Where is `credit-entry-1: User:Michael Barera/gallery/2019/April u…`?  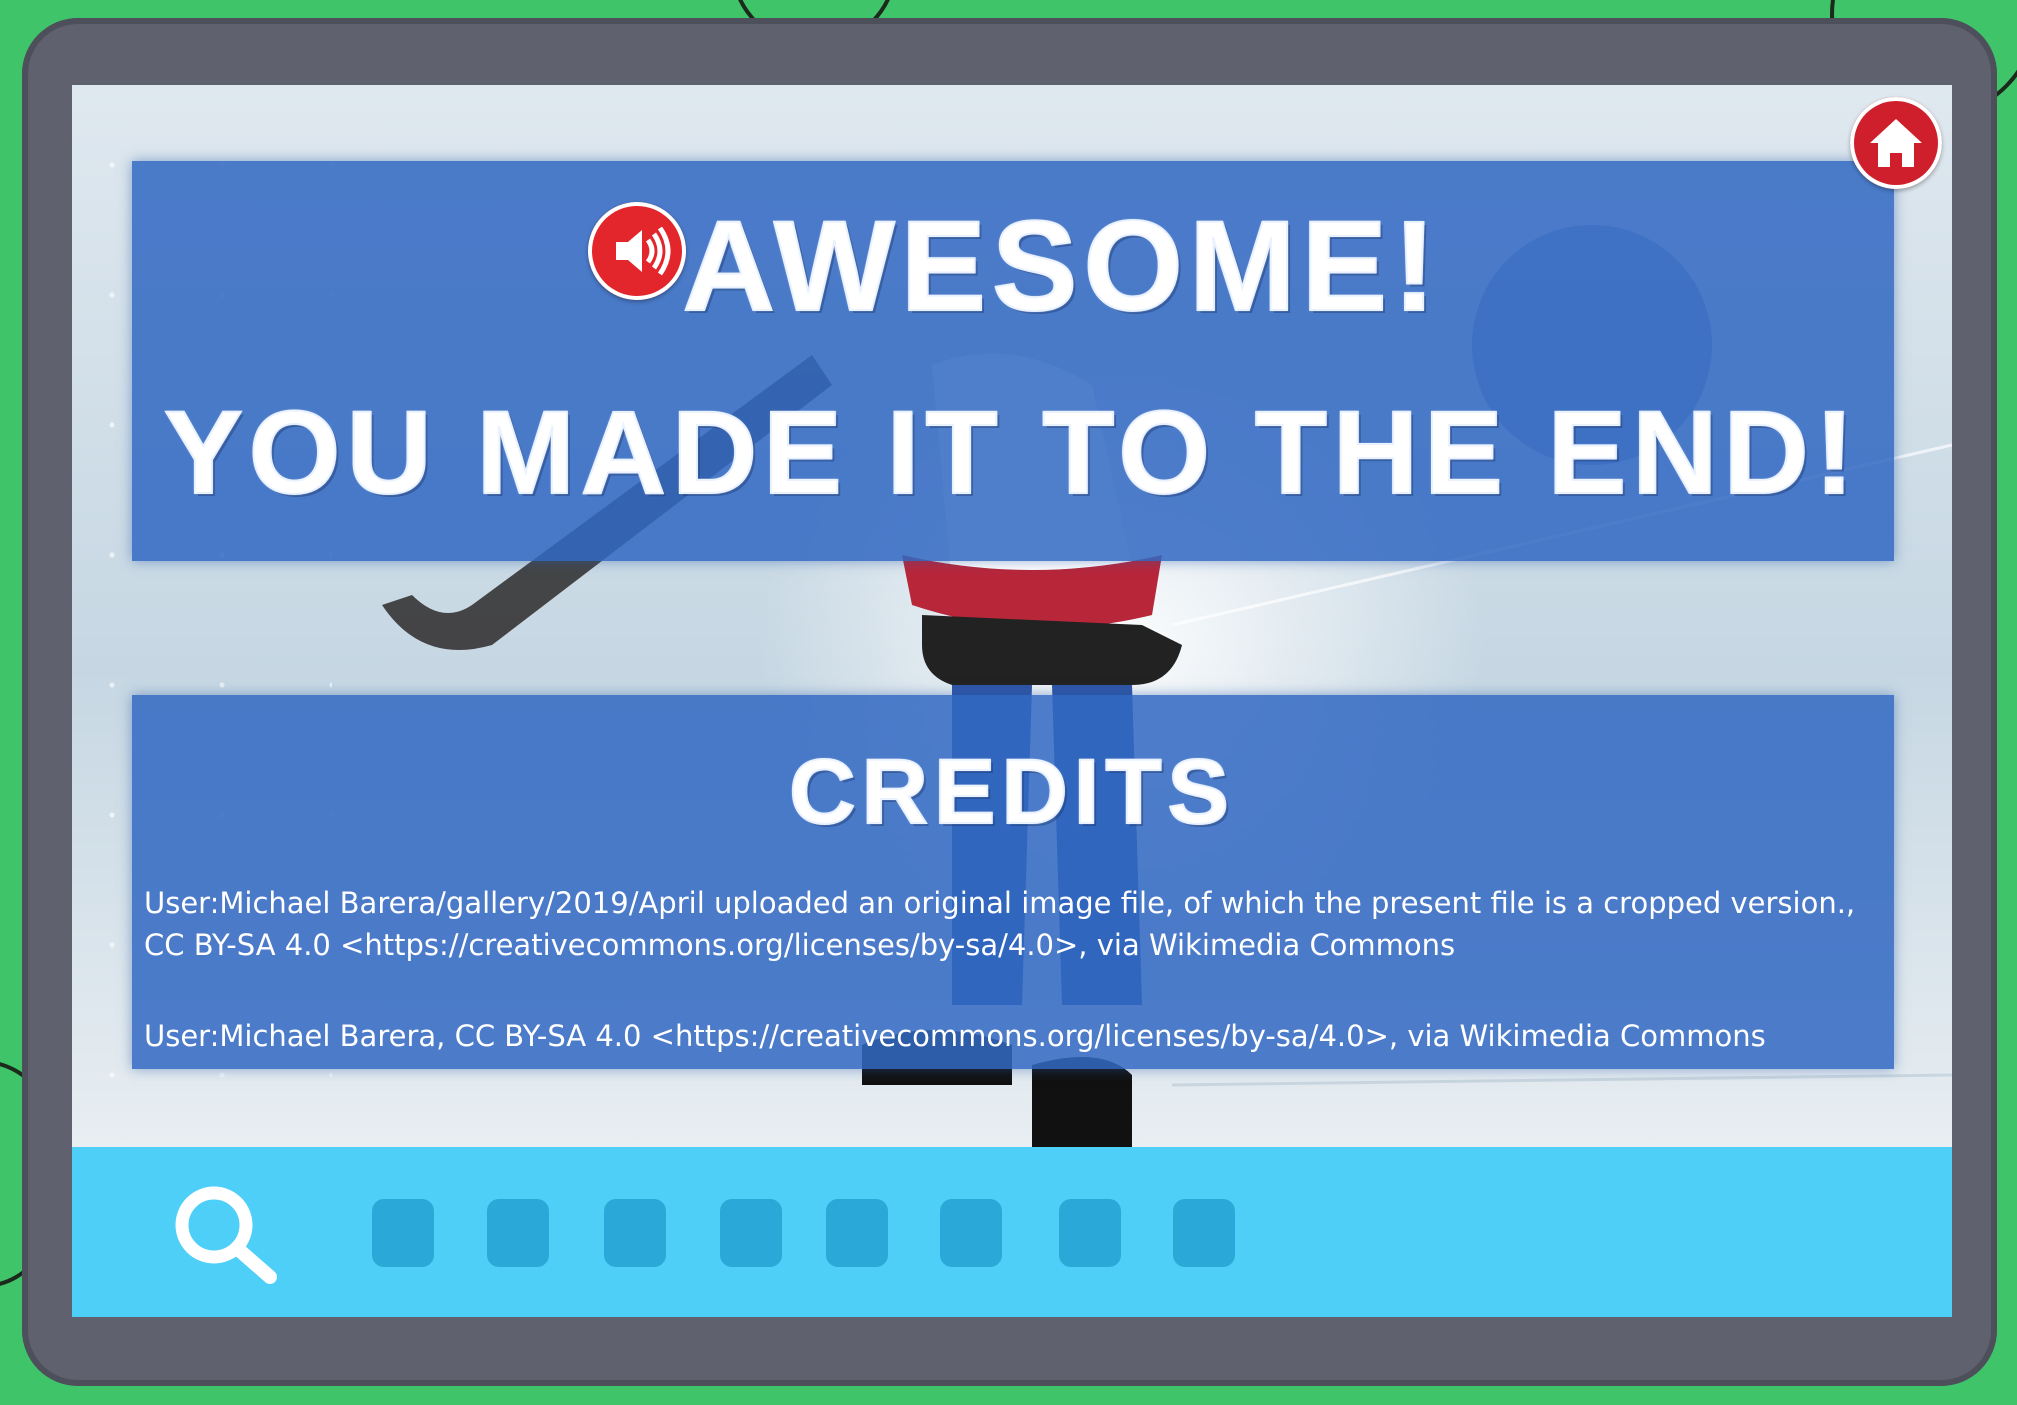 credit-entry-1: User:Michael Barera/gallery/2019/April u… is located at coordinates (1000, 924).